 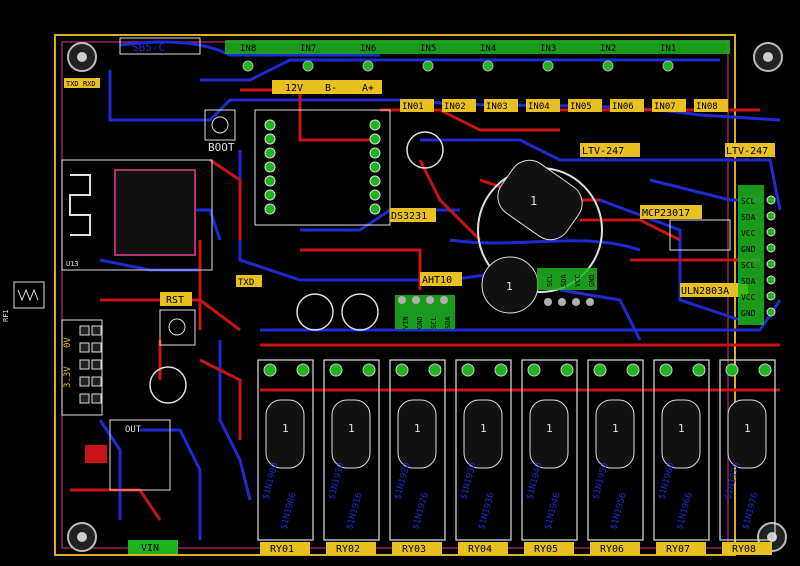 What do you see at coordinates (348, 549) in the screenshot?
I see `relay-label: RY02` at bounding box center [348, 549].